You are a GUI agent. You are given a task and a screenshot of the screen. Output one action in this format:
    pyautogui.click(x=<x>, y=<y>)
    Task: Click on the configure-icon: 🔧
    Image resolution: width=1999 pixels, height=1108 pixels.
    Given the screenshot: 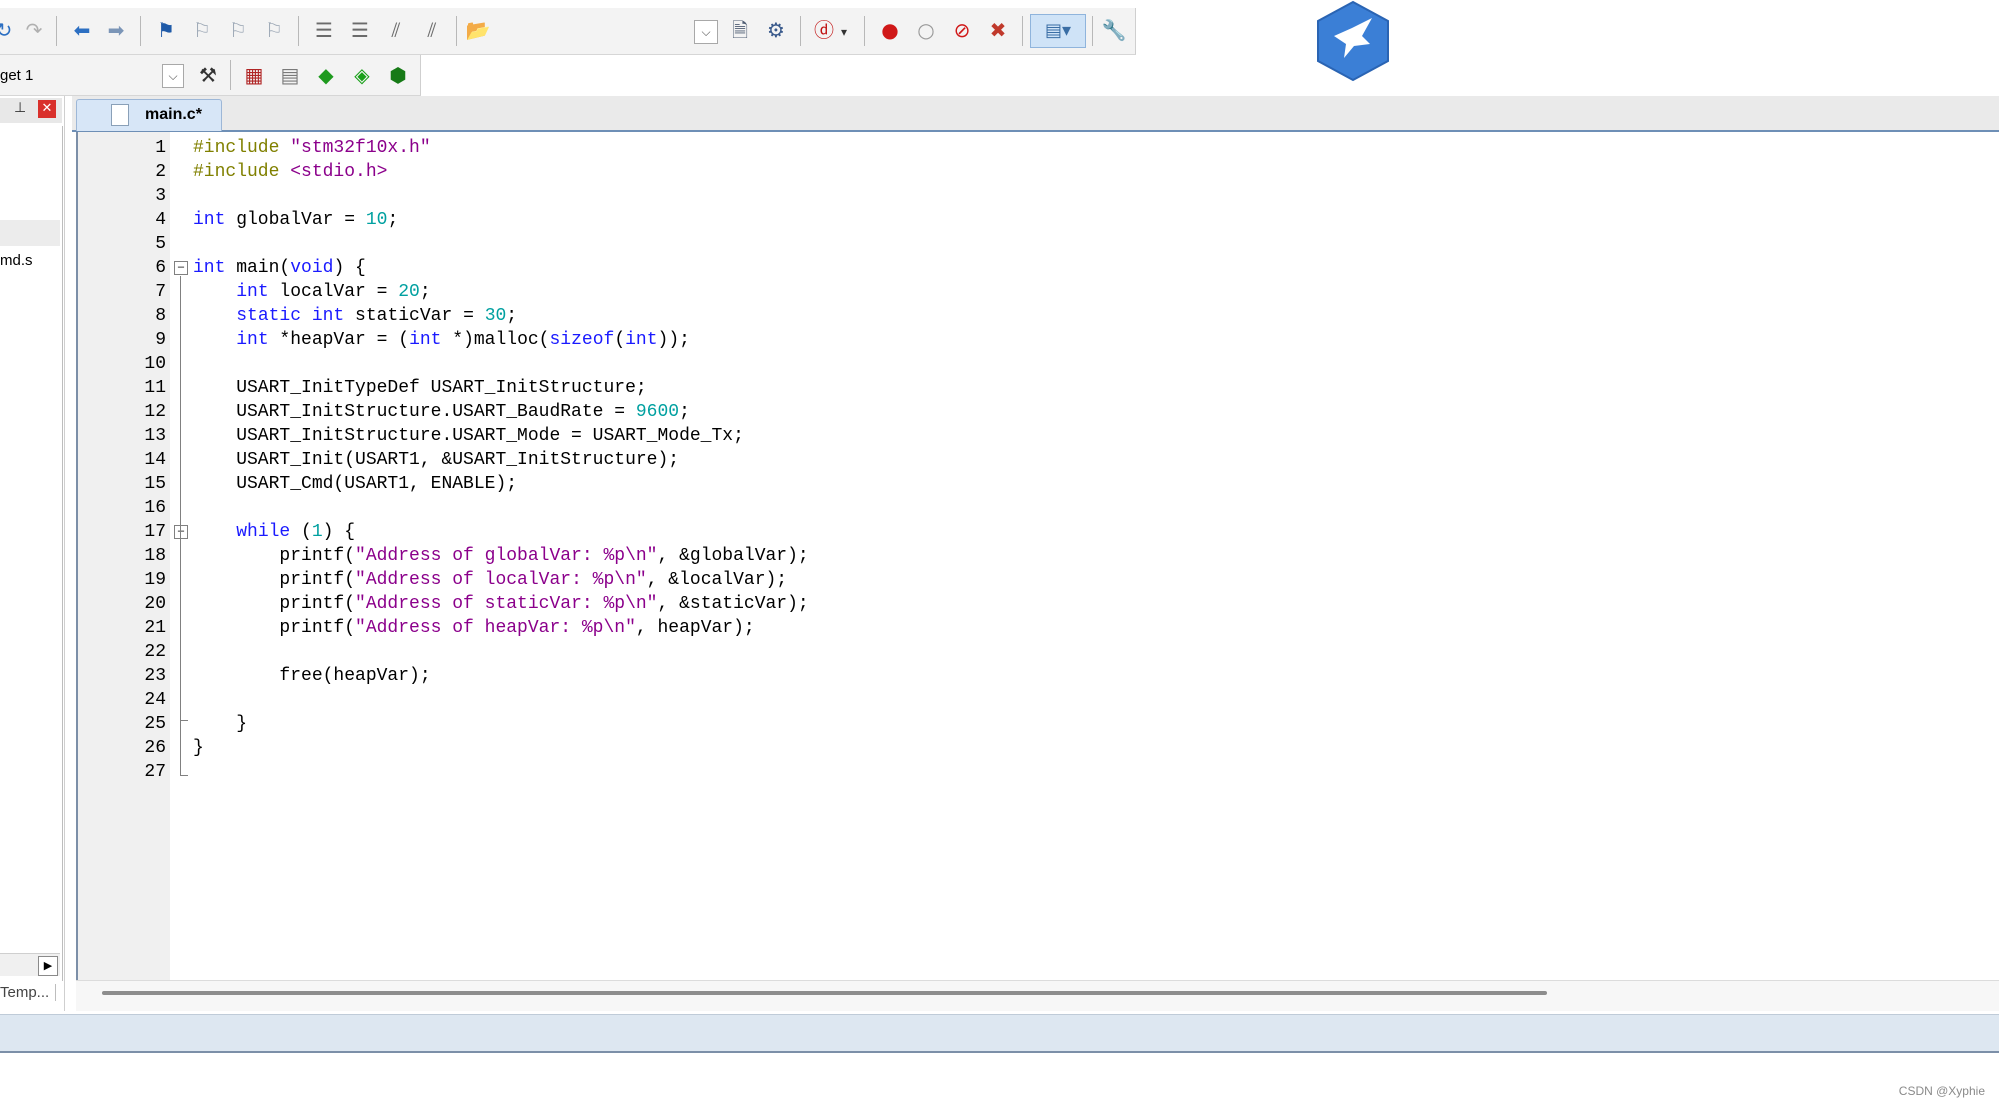 What is the action you would take?
    pyautogui.click(x=1114, y=30)
    